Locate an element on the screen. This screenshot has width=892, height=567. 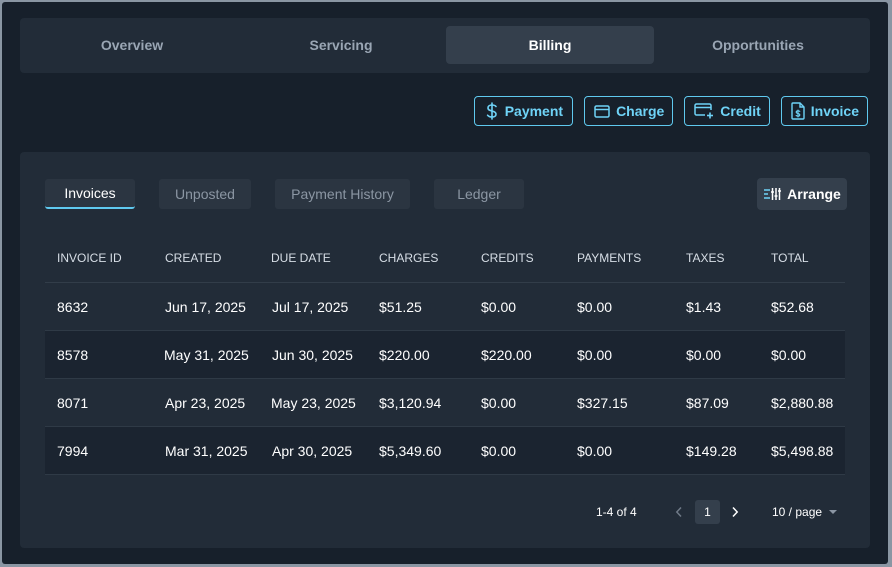
pagination-range: 1-4 of 4 is located at coordinates (616, 512).